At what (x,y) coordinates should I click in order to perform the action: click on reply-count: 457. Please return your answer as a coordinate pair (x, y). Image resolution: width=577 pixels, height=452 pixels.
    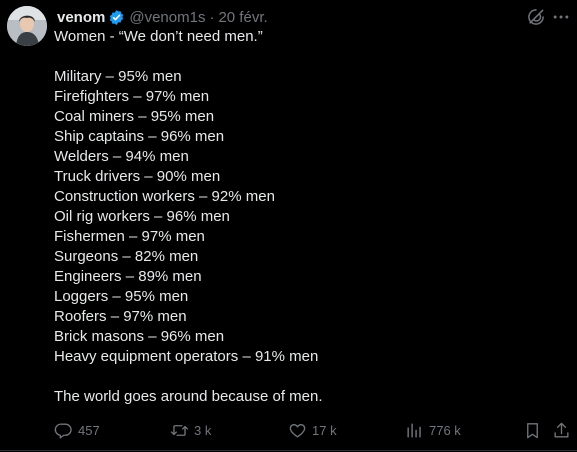
    Looking at the image, I should click on (89, 430).